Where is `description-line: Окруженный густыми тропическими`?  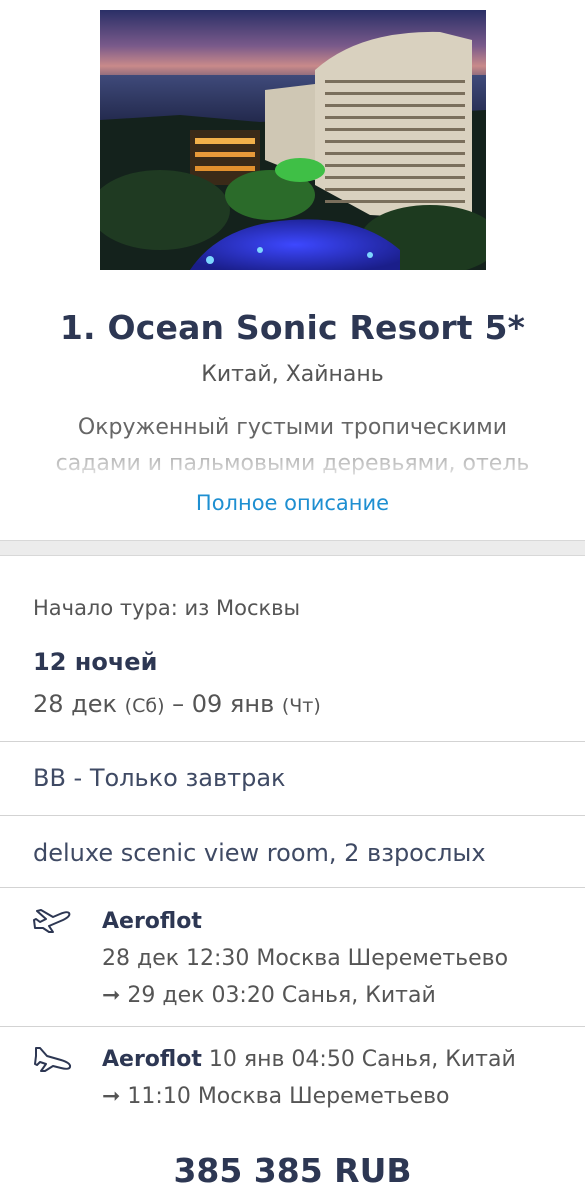
description-line: Окруженный густыми тропическими is located at coordinates (292, 427).